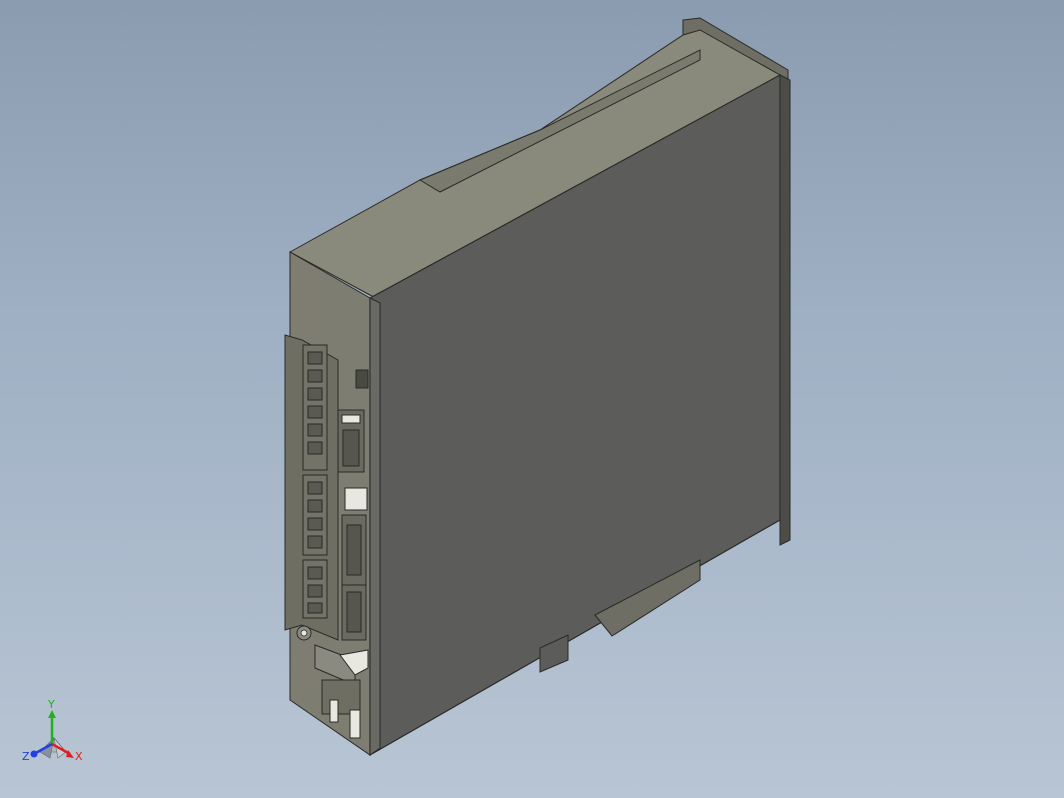 This screenshot has width=1064, height=798. Describe the element at coordinates (34, 754) in the screenshot. I see `z-axis-endpoint-icon` at that location.